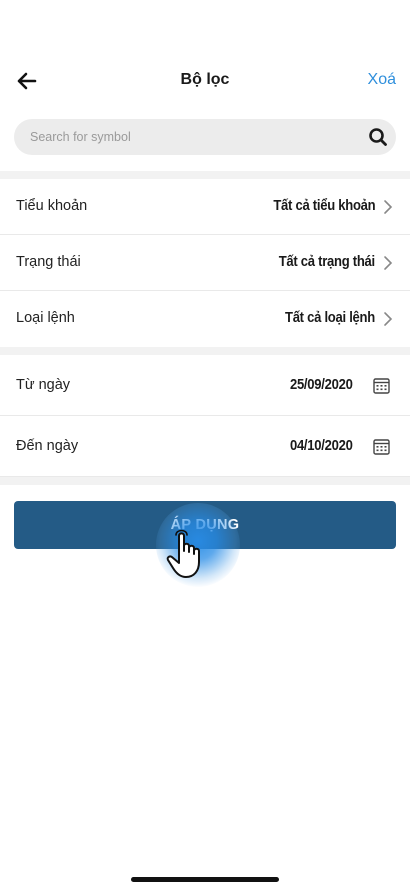  I want to click on date-value: 25/09/2020, so click(321, 385).